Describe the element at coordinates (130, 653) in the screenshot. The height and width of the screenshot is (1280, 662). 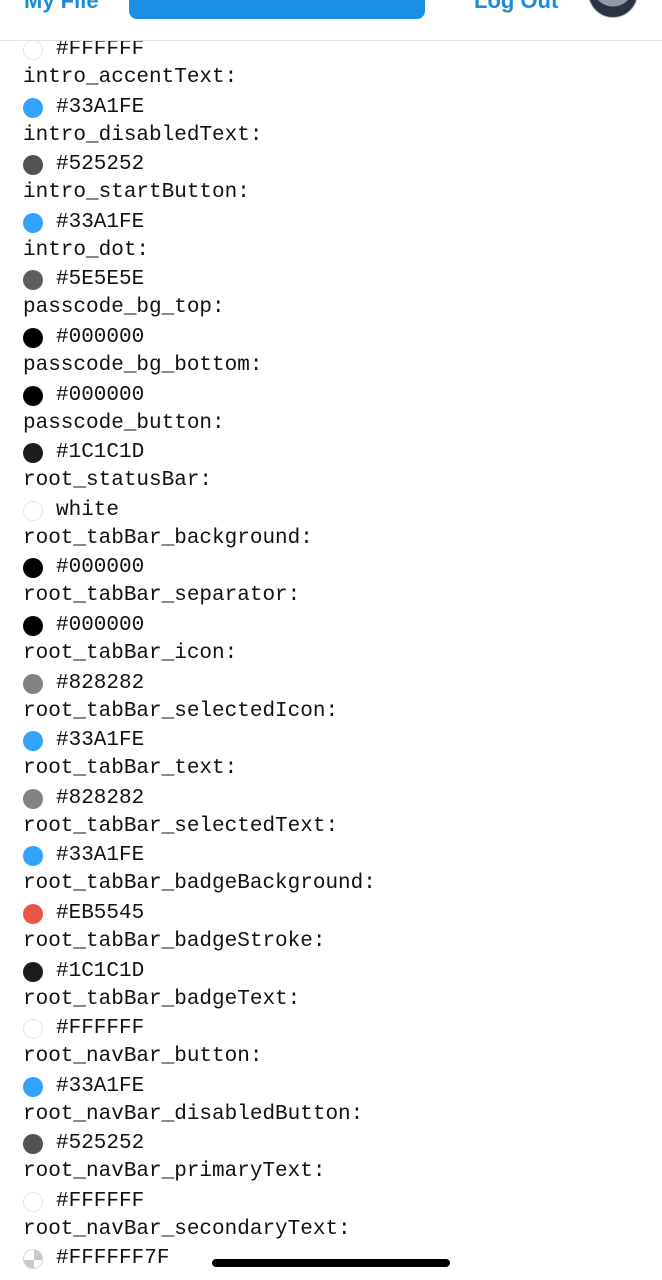
I see `color-key-name: root_tabBar_icon:` at that location.